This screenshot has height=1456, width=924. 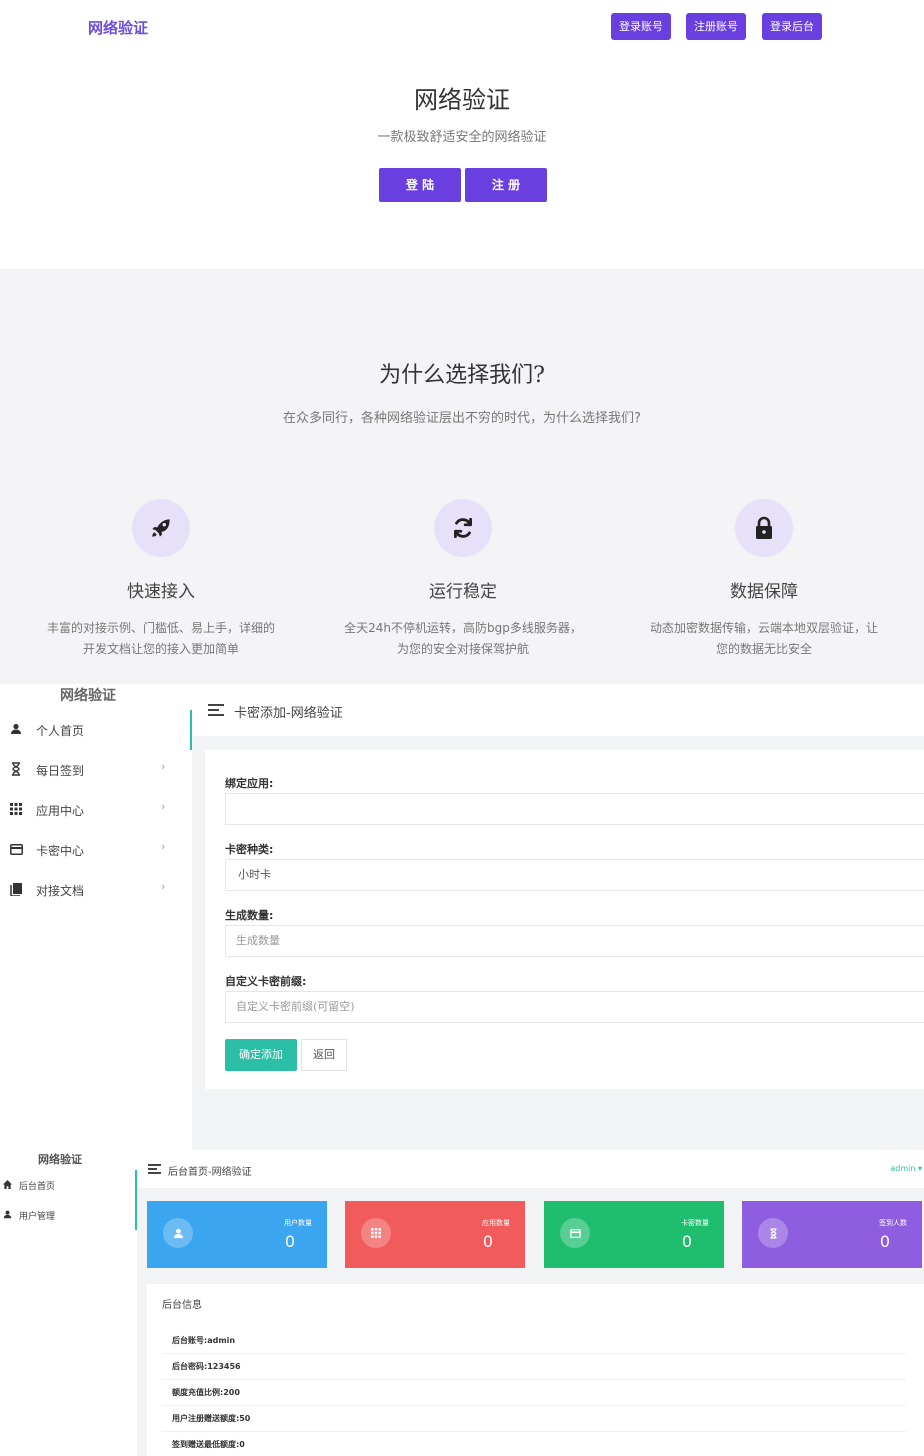 I want to click on feature-fast-access: 快速接入 丰富的对接示例、门槛低、易上手，详细的 开发文档让您的接入更加简单, so click(x=161, y=579).